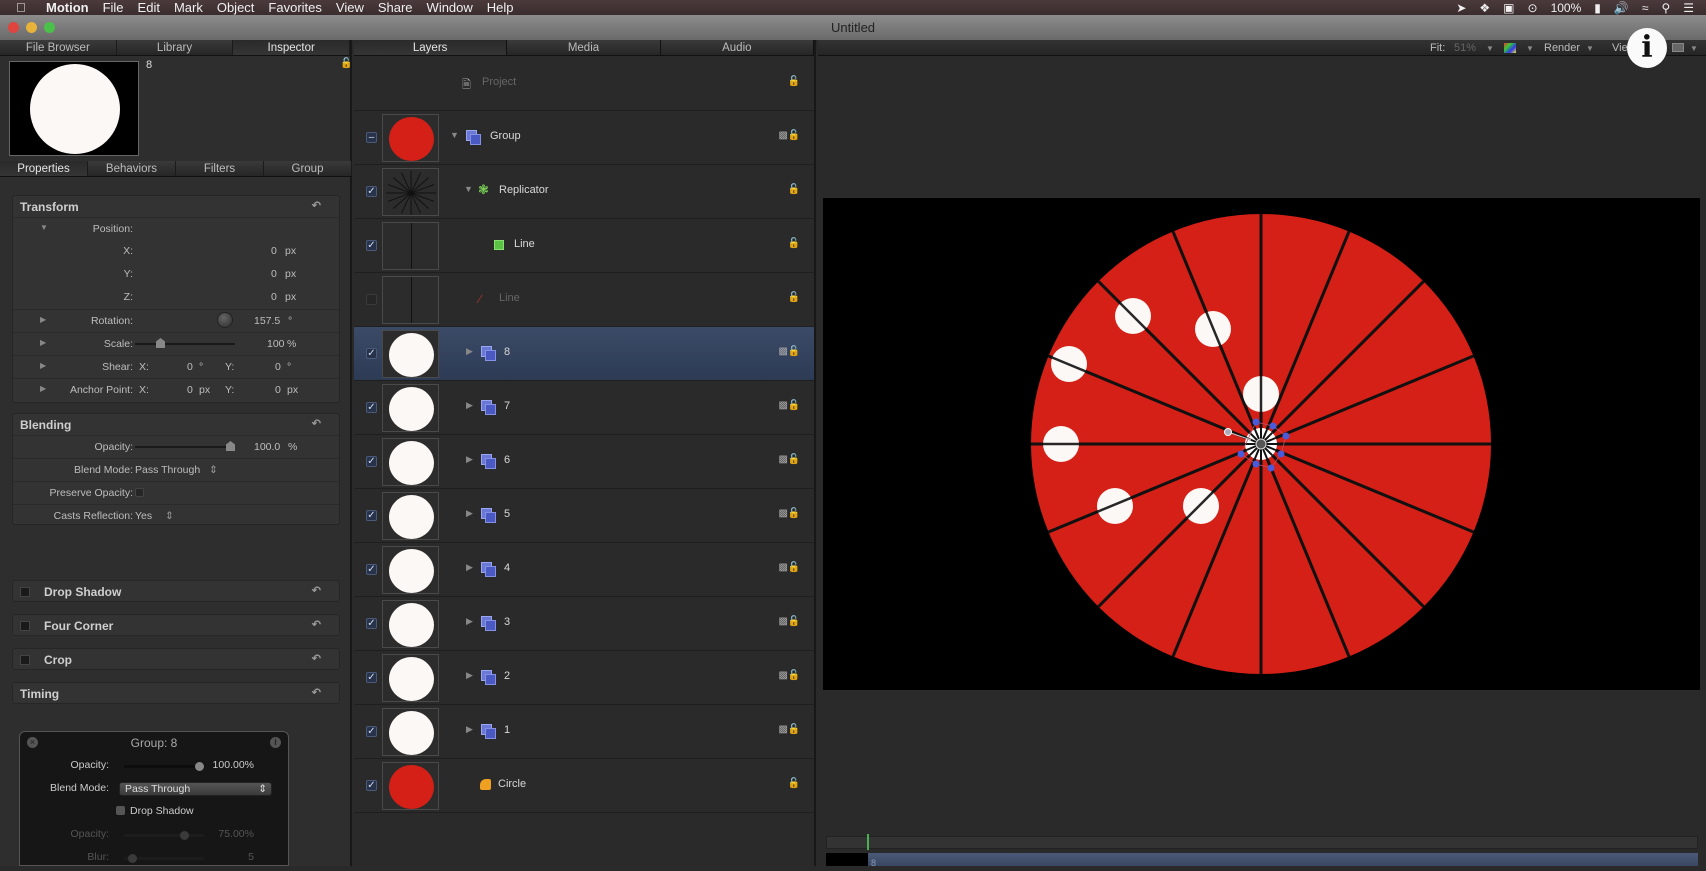  What do you see at coordinates (267, 447) in the screenshot?
I see `opacity-value: 100.0` at bounding box center [267, 447].